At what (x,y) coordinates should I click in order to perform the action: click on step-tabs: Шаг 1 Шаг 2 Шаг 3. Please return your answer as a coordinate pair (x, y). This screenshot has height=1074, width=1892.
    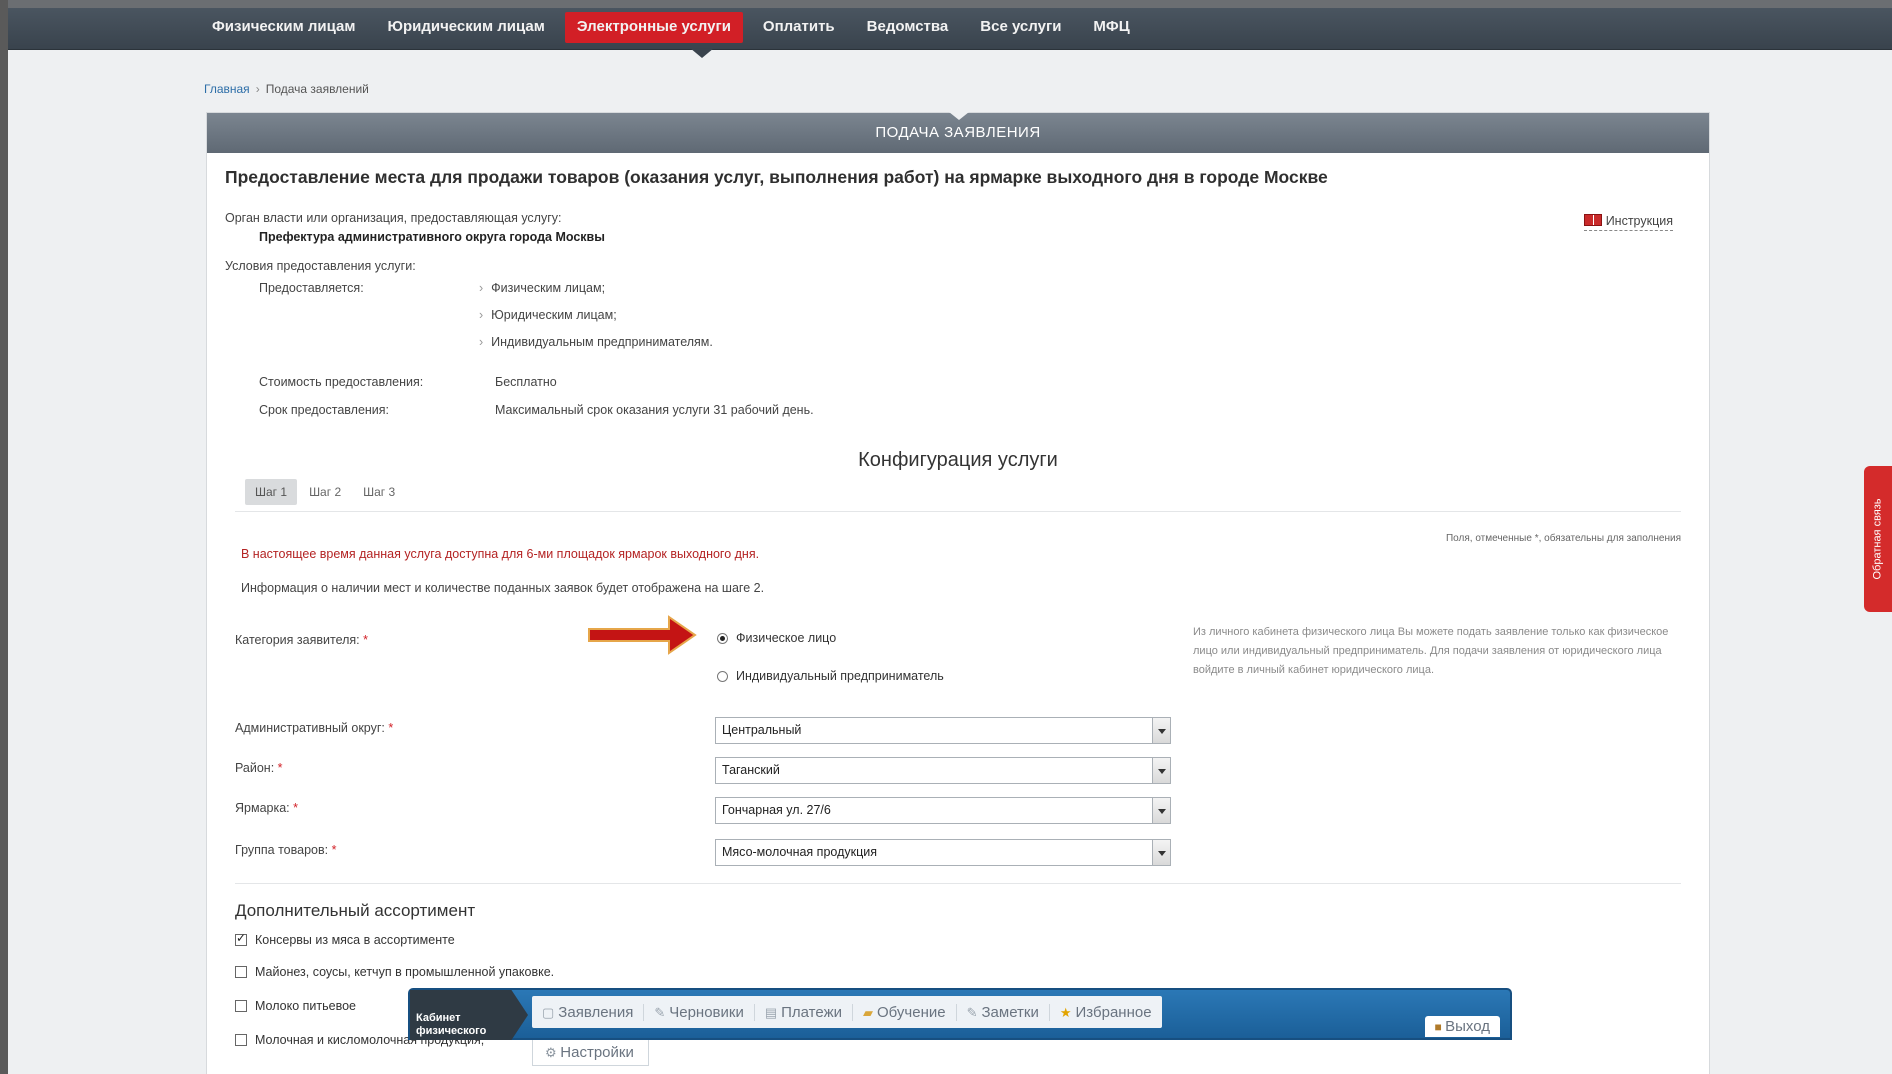
    Looking at the image, I should click on (326, 492).